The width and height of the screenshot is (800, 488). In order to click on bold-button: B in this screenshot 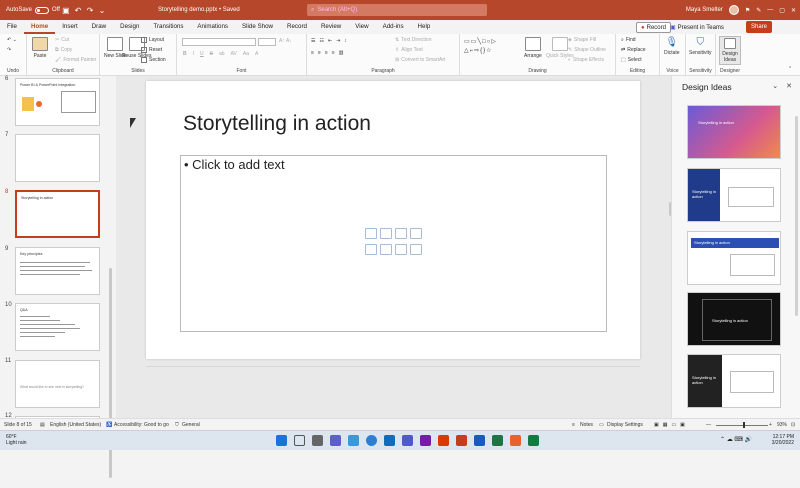, I will do `click(185, 54)`.